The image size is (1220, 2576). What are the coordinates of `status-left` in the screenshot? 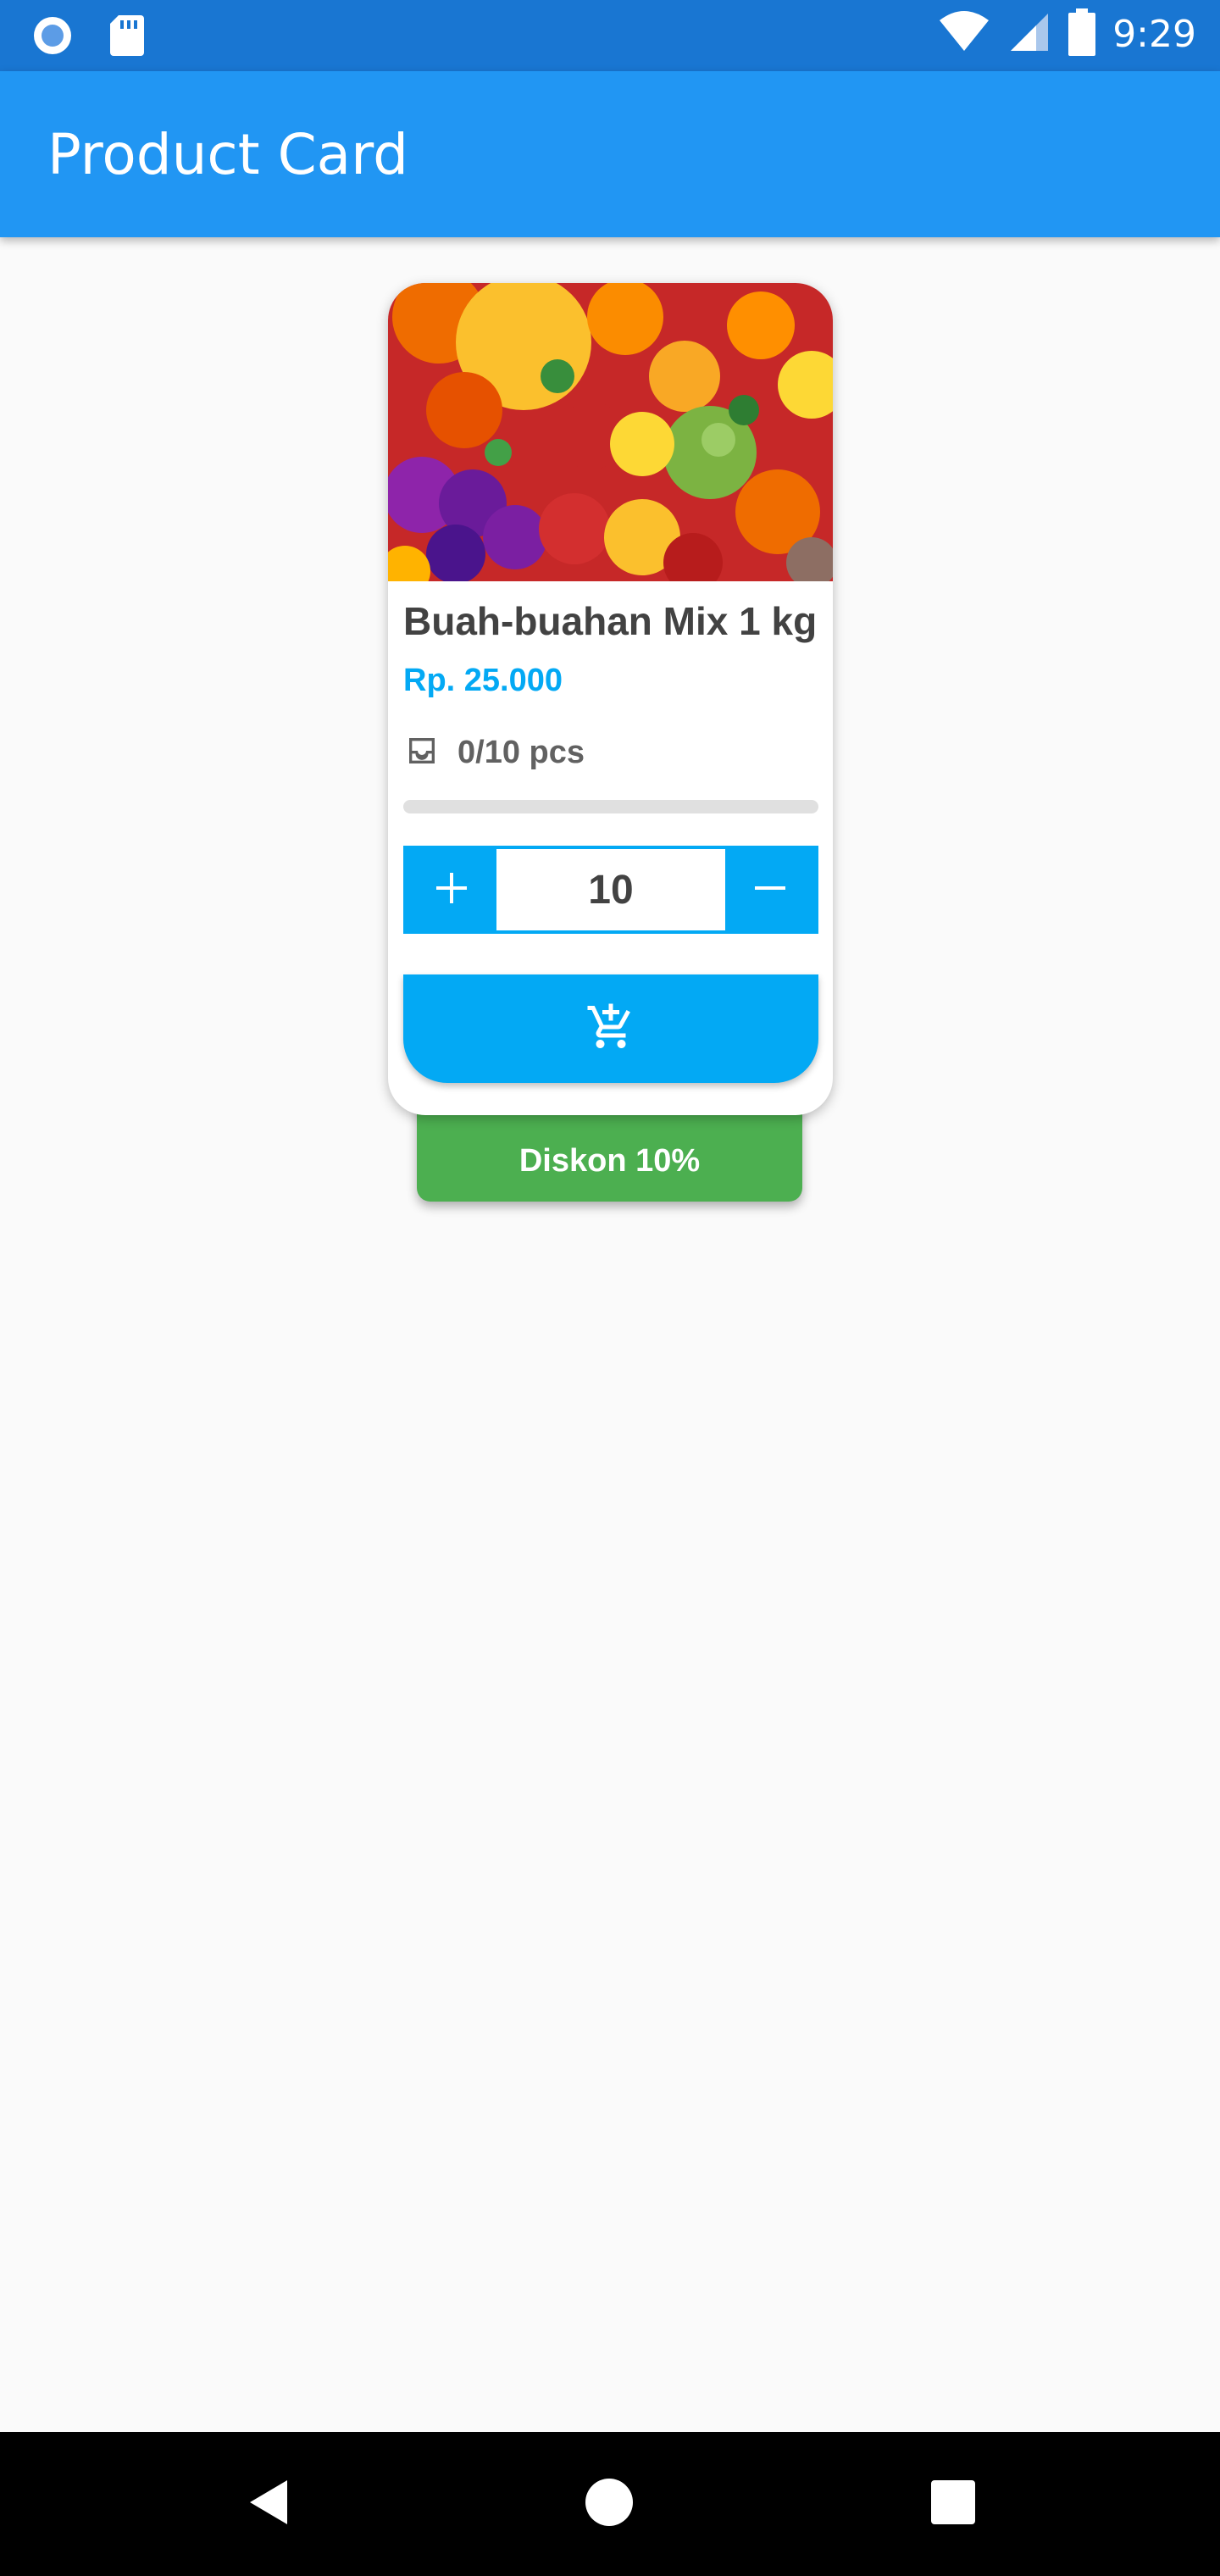 It's located at (88, 38).